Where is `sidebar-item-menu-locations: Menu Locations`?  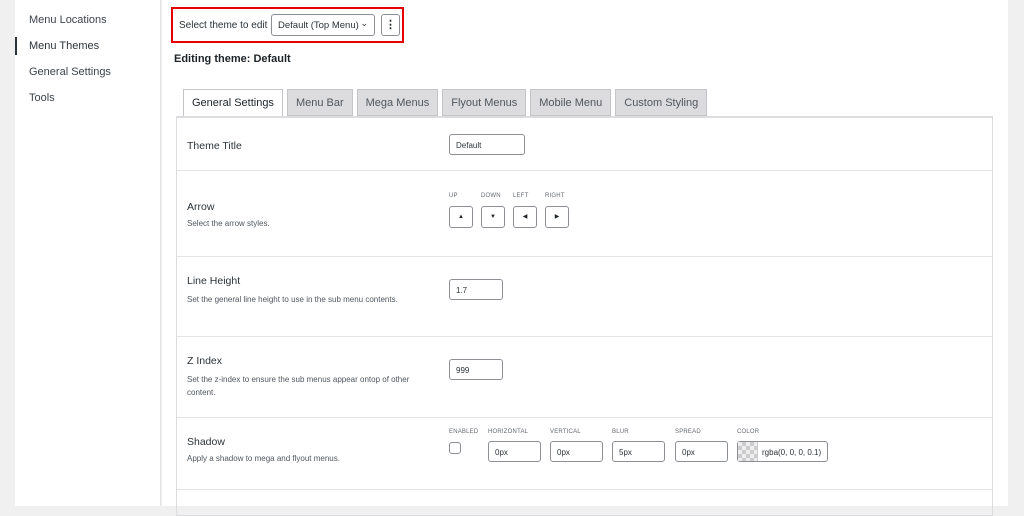 sidebar-item-menu-locations: Menu Locations is located at coordinates (68, 20).